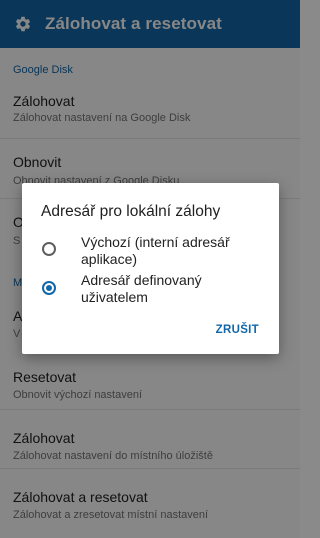  Describe the element at coordinates (49, 249) in the screenshot. I see `radio-unselected` at that location.